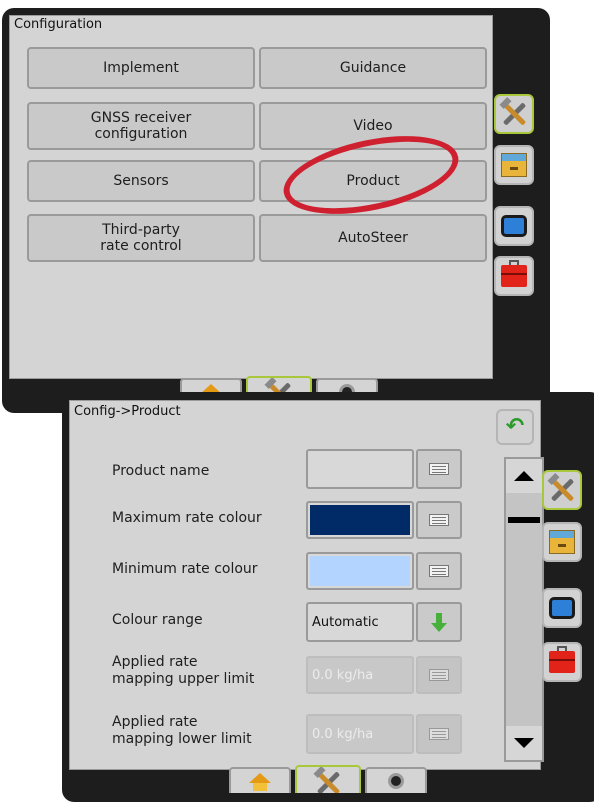  I want to click on minimum-rate-colour-field, so click(360, 571).